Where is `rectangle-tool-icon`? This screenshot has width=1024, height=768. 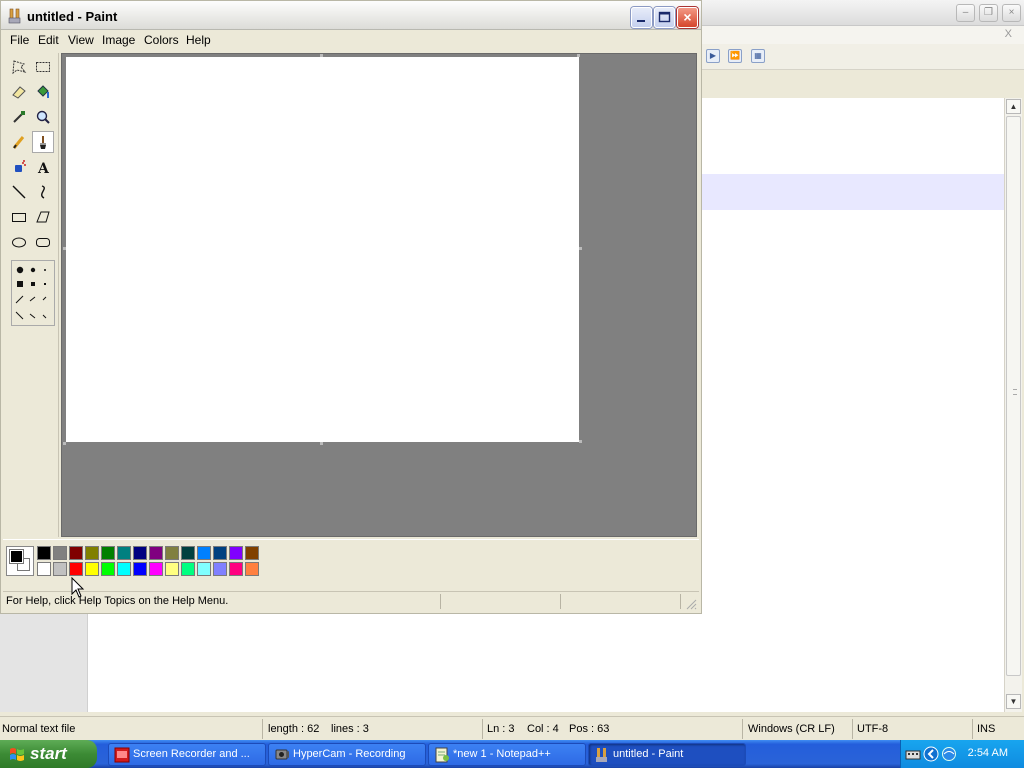
rectangle-tool-icon is located at coordinates (19, 217).